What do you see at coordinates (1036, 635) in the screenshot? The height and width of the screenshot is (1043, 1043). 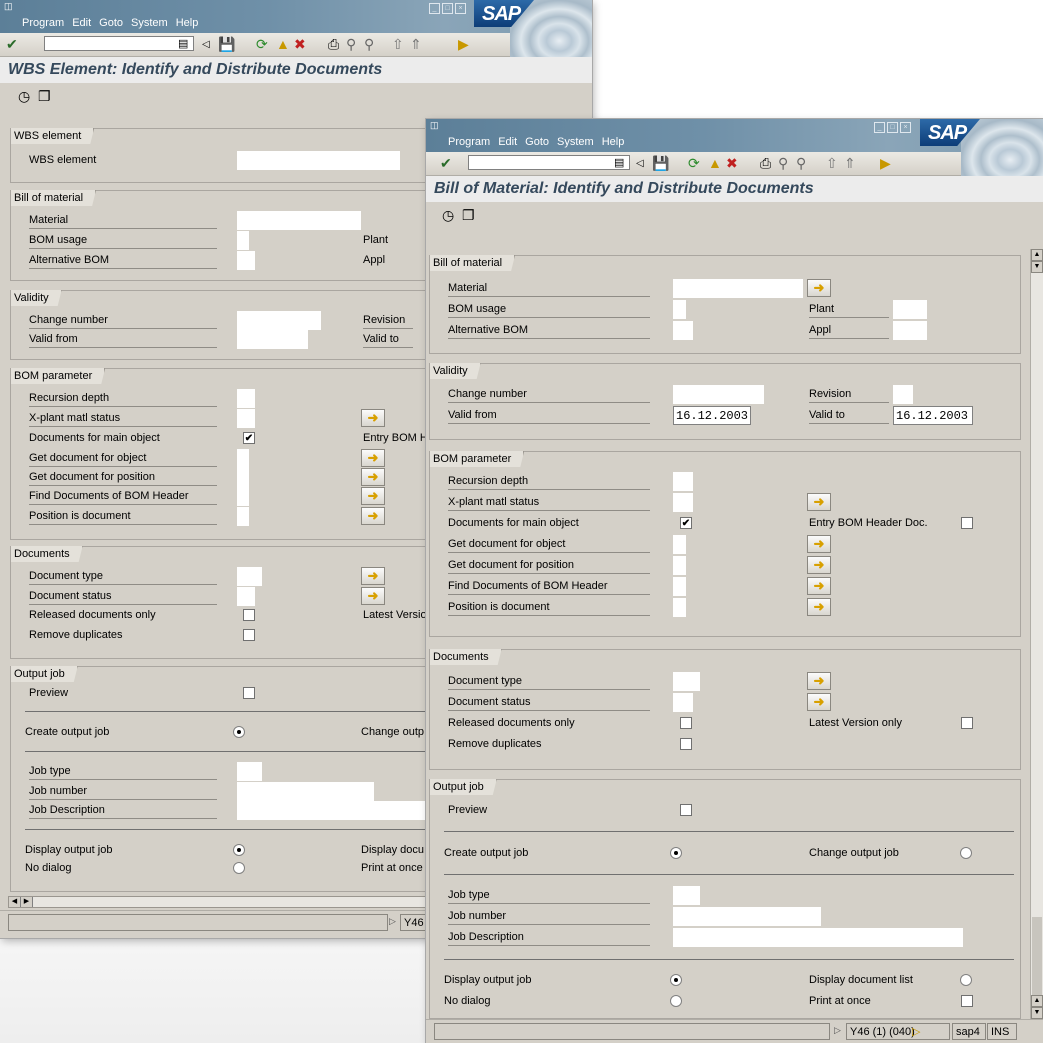 I see `vertical-scrollbar: ▲ ▼ ▲ ▼` at bounding box center [1036, 635].